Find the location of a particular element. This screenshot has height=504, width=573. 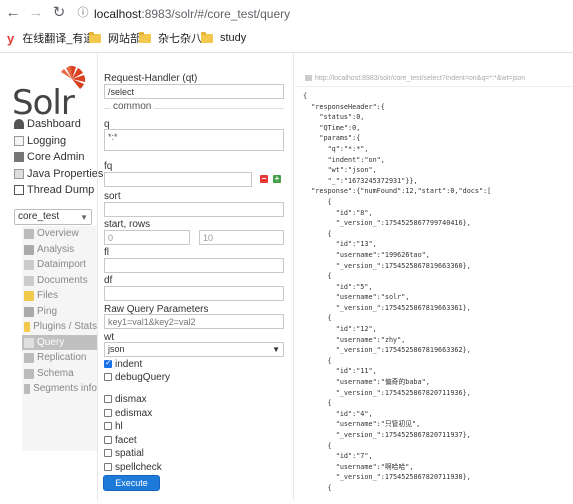

bookmark-folder-study: study is located at coordinates (223, 38).